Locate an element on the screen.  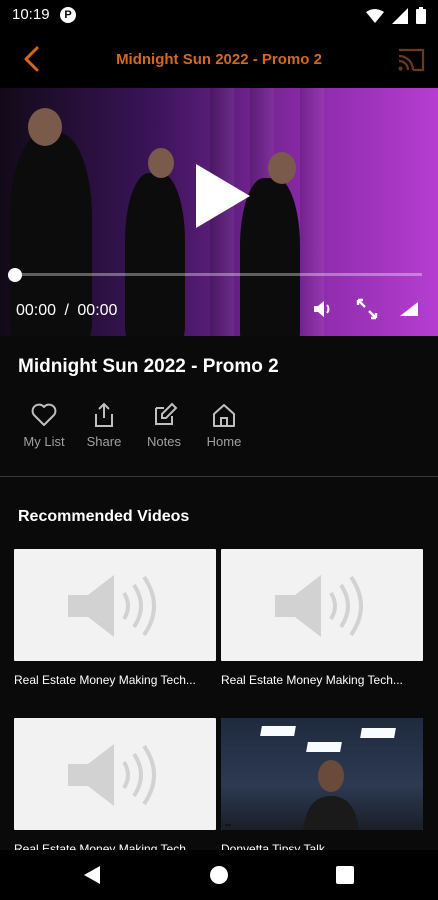
home-icon is located at coordinates (224, 415).